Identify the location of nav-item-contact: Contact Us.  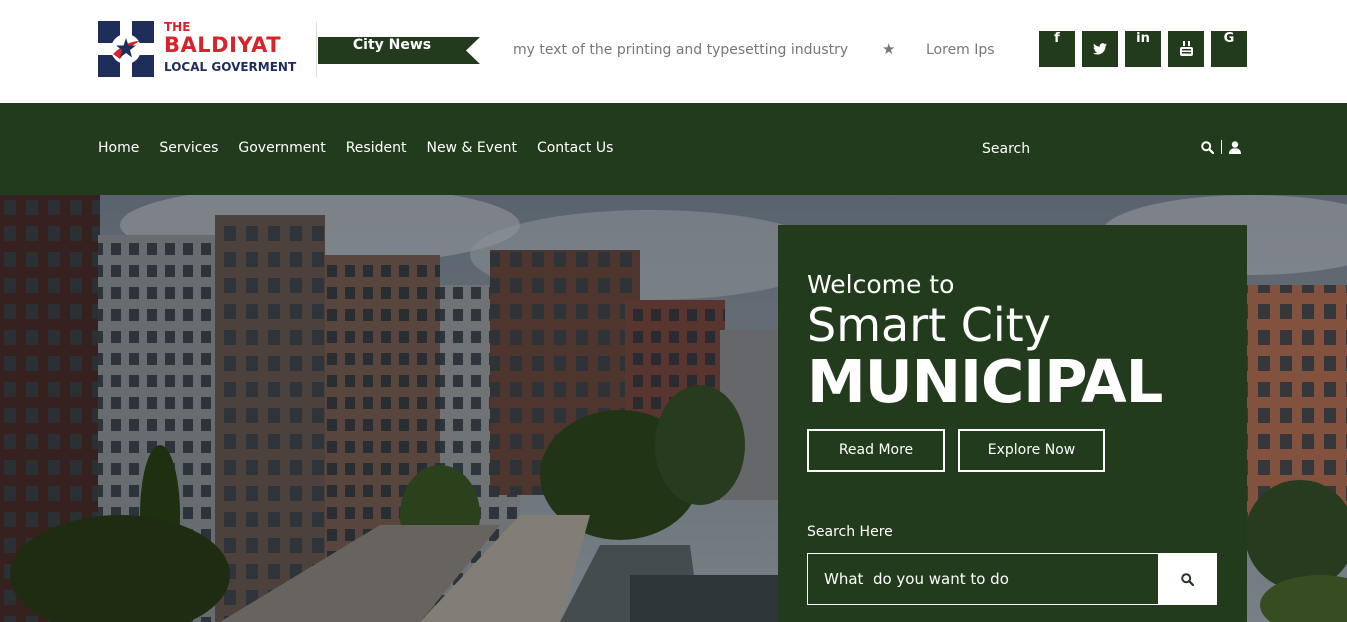
(575, 148).